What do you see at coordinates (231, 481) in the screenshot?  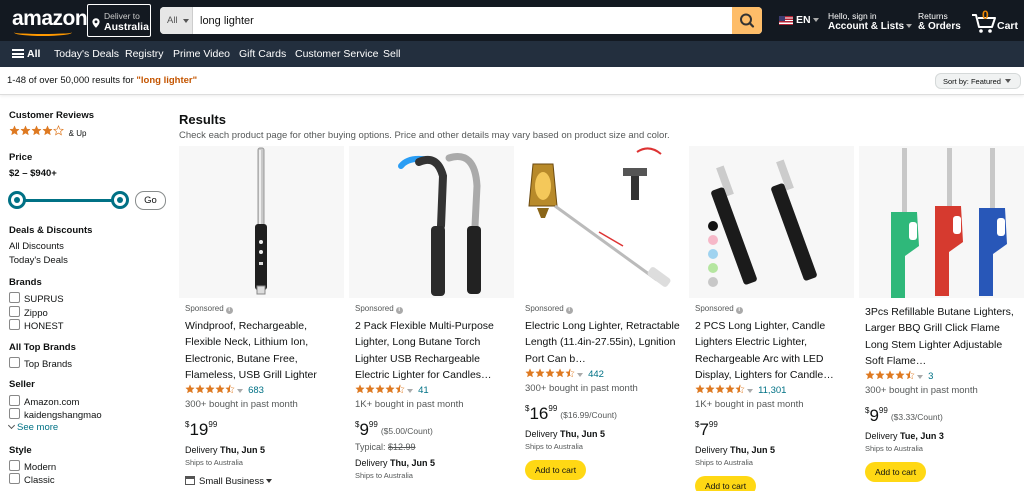 I see `small-business-label: Small Business` at bounding box center [231, 481].